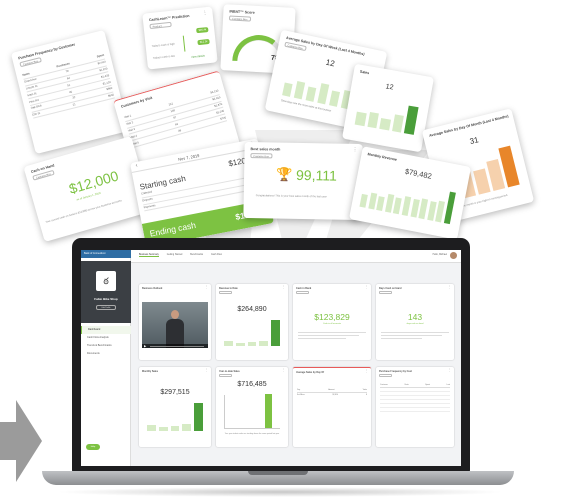 Image resolution: width=567 pixels, height=501 pixels. I want to click on location-filter: Product, so click(160, 25).